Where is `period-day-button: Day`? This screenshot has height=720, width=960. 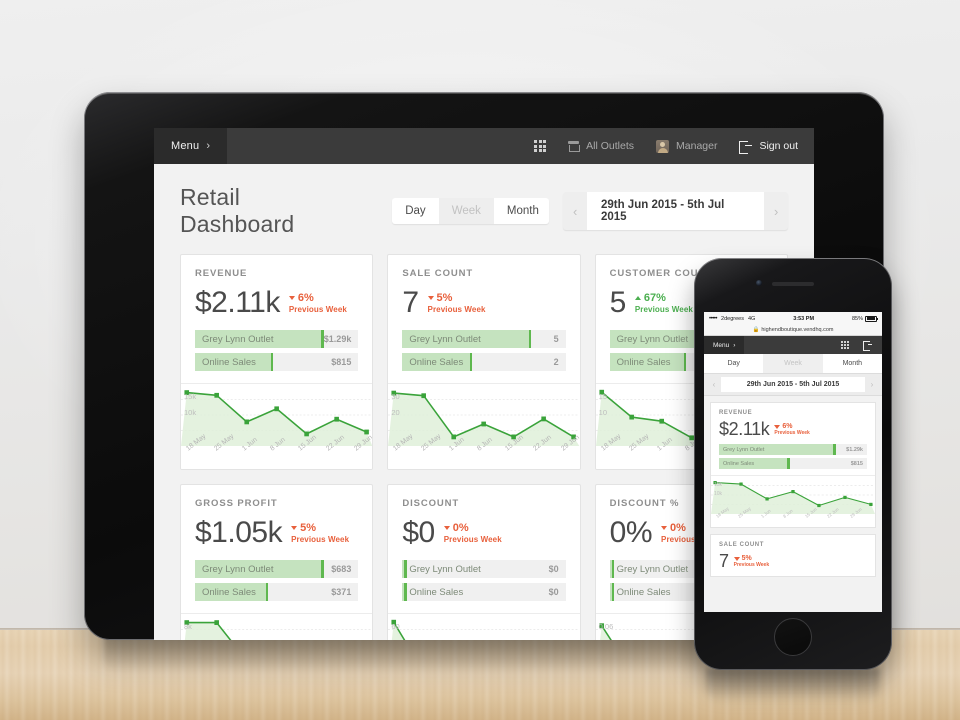
period-day-button: Day is located at coordinates (415, 211).